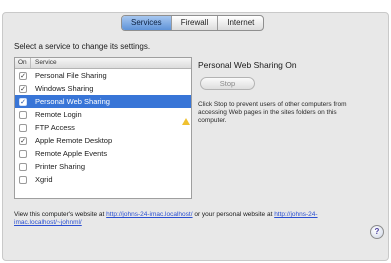 The height and width of the screenshot is (263, 391). What do you see at coordinates (377, 232) in the screenshot?
I see `help-button: ?` at bounding box center [377, 232].